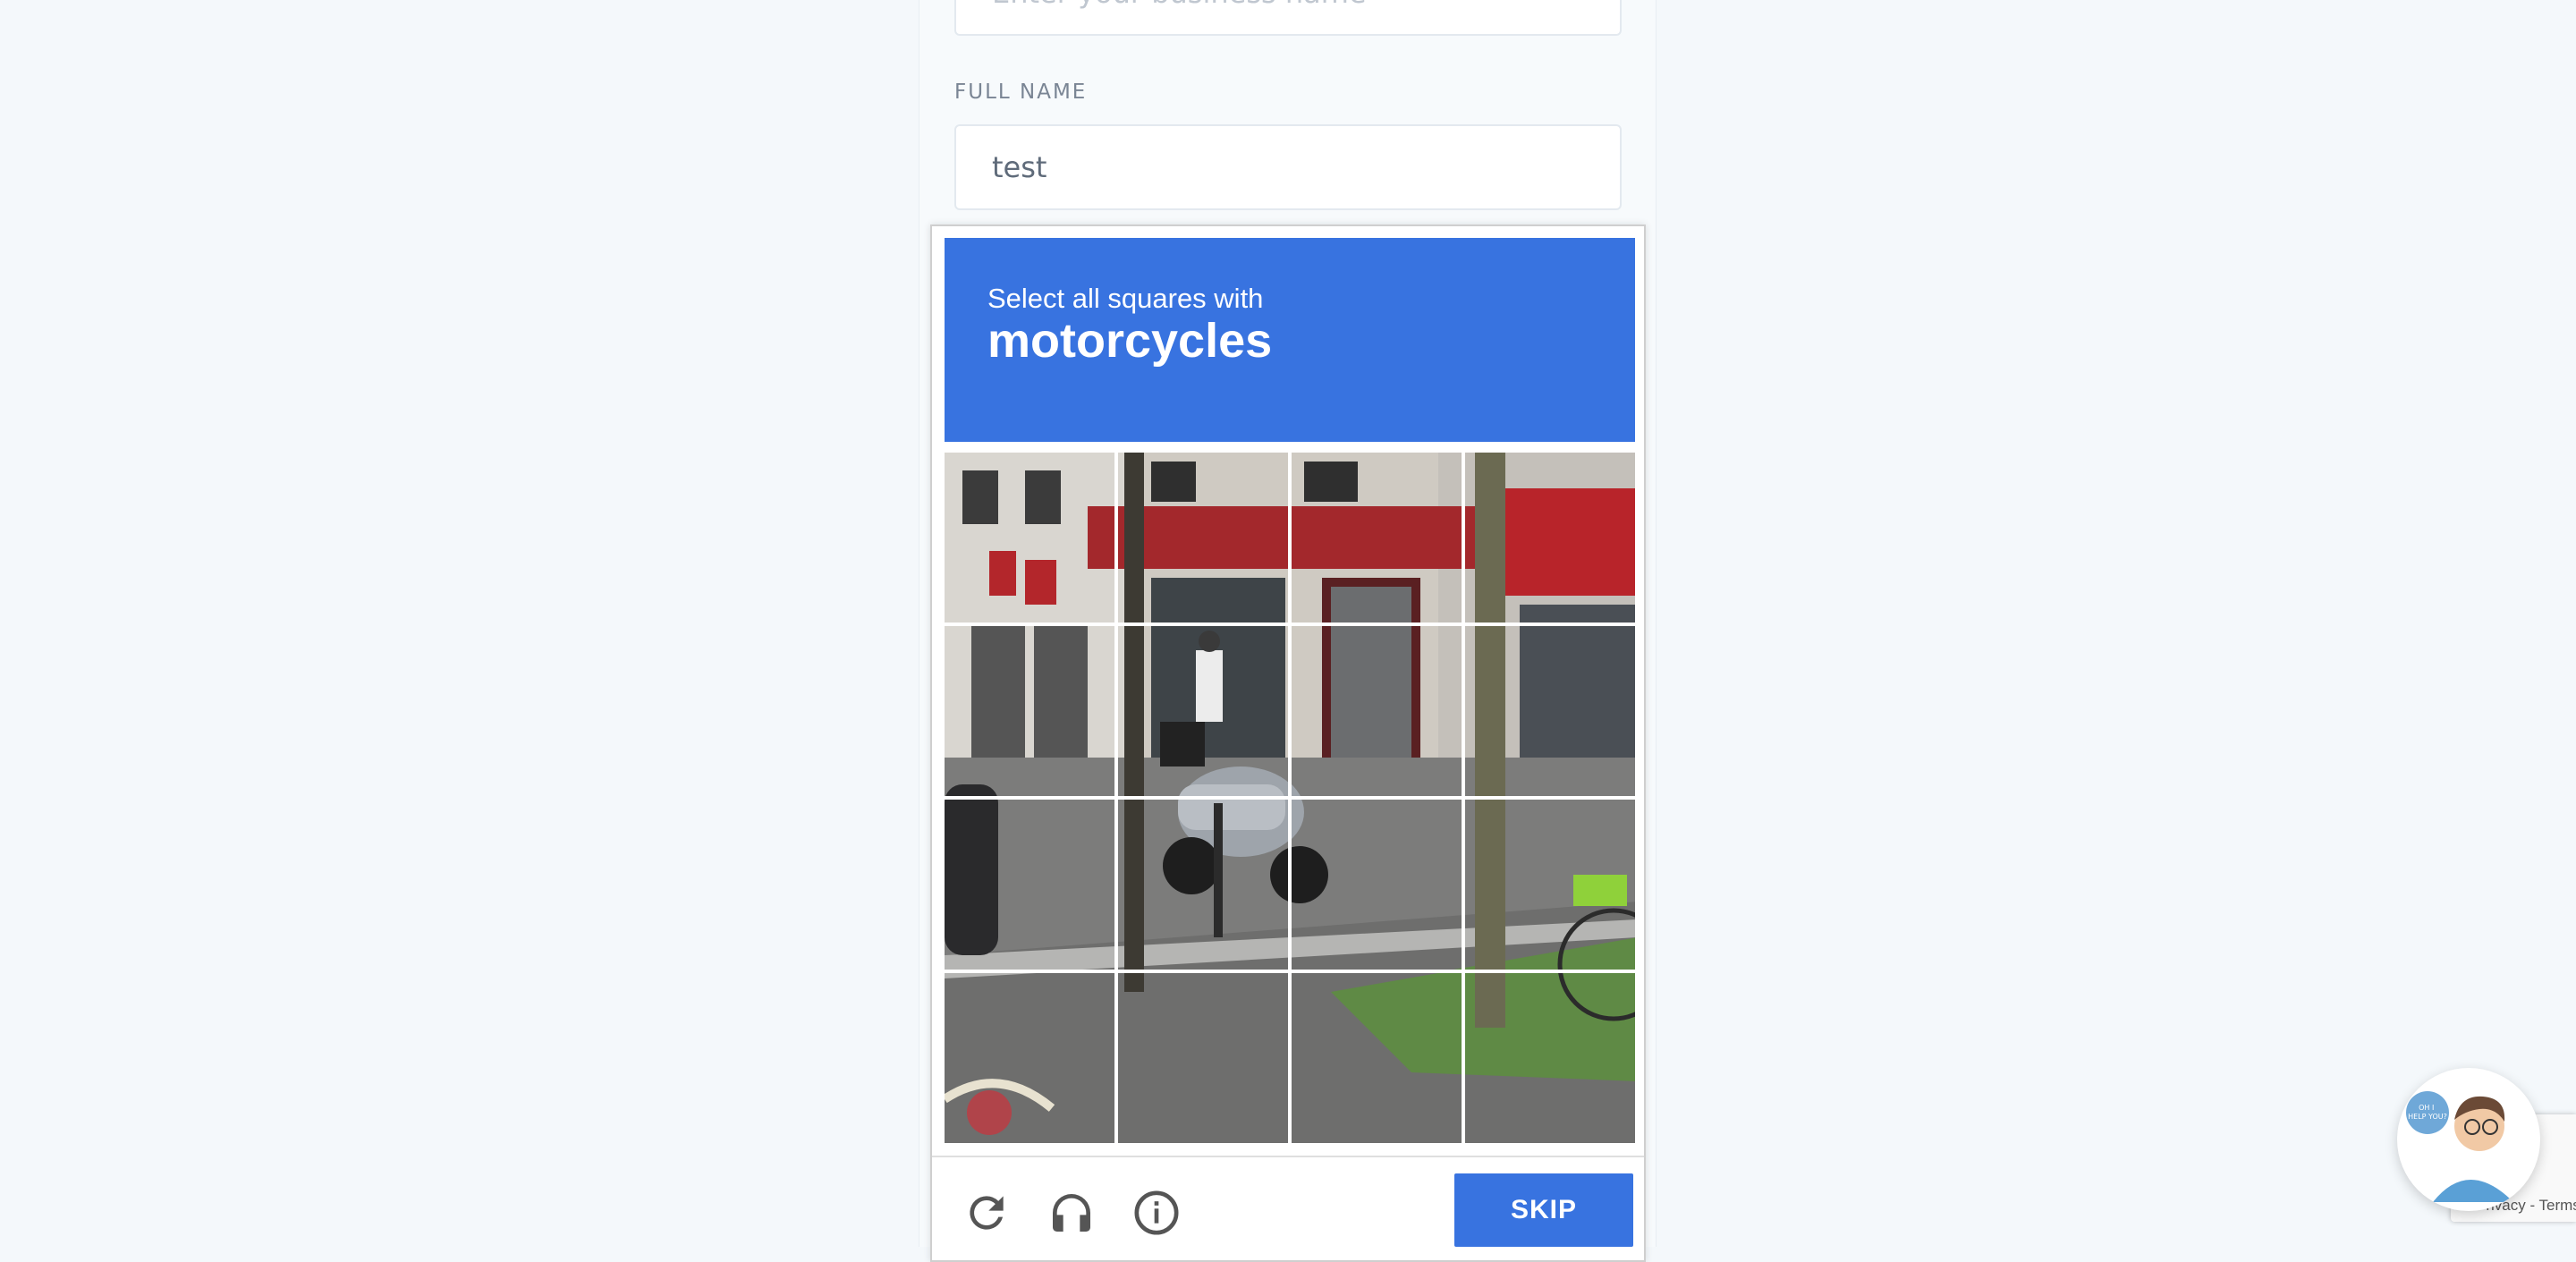 The width and height of the screenshot is (2576, 1262). I want to click on assistant-avatar: OH I HELP YOU?, so click(2468, 1139).